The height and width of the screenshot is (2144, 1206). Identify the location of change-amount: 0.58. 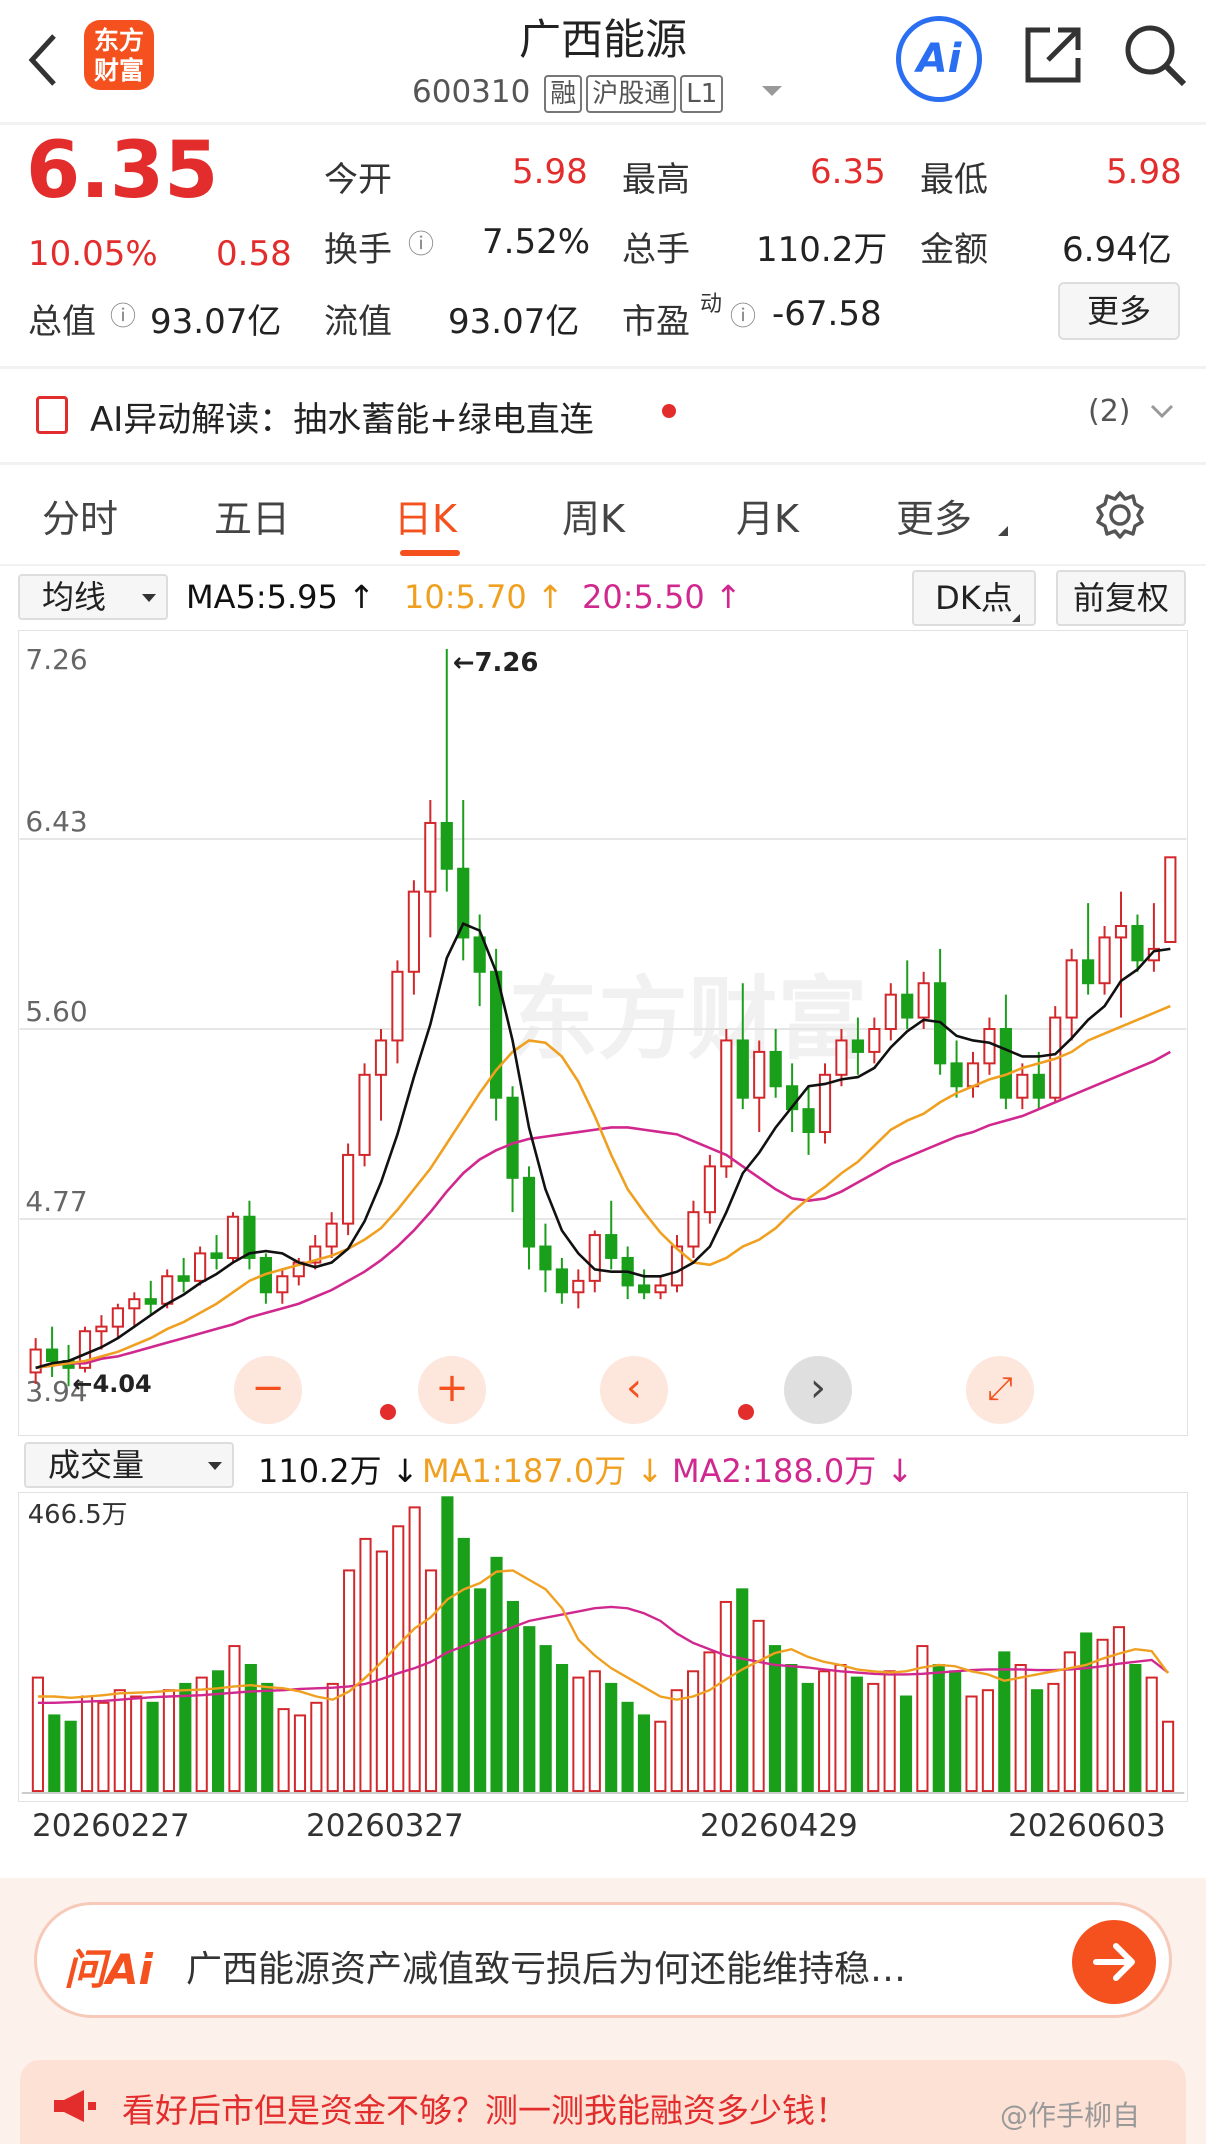
(254, 254).